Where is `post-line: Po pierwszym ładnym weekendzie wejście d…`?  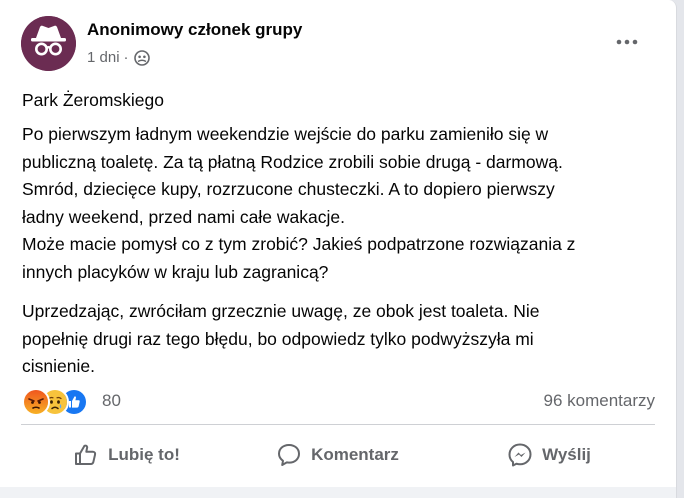
post-line: Po pierwszym ładnym weekendzie wejście d… is located at coordinates (285, 134).